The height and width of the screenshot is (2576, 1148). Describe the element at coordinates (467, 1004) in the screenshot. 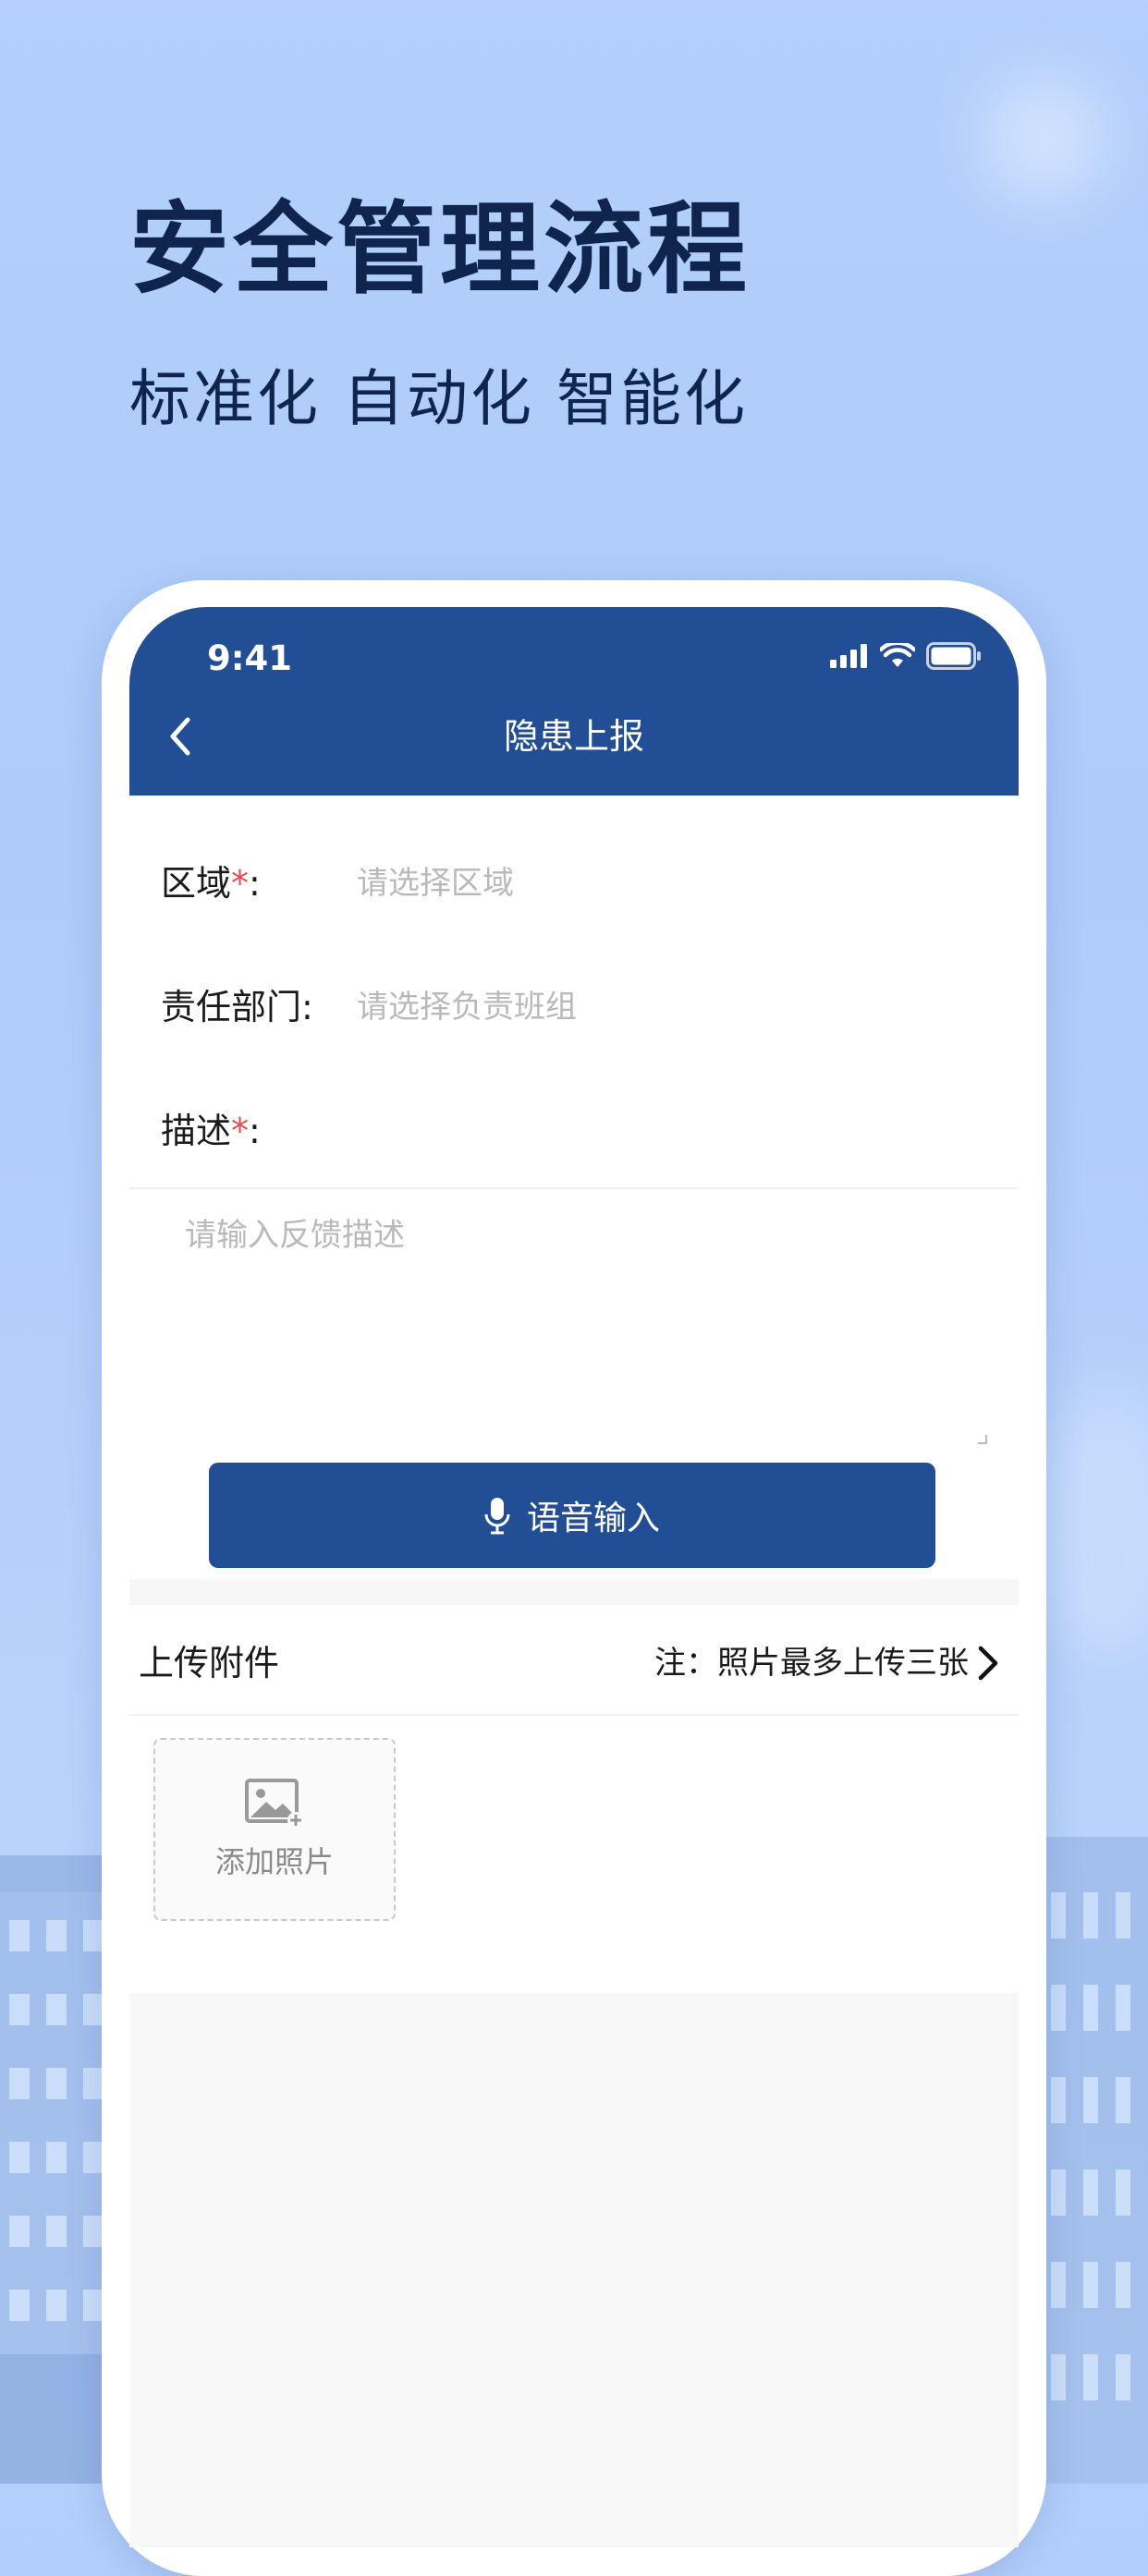

I see `department-select: 请选择负责班组` at that location.